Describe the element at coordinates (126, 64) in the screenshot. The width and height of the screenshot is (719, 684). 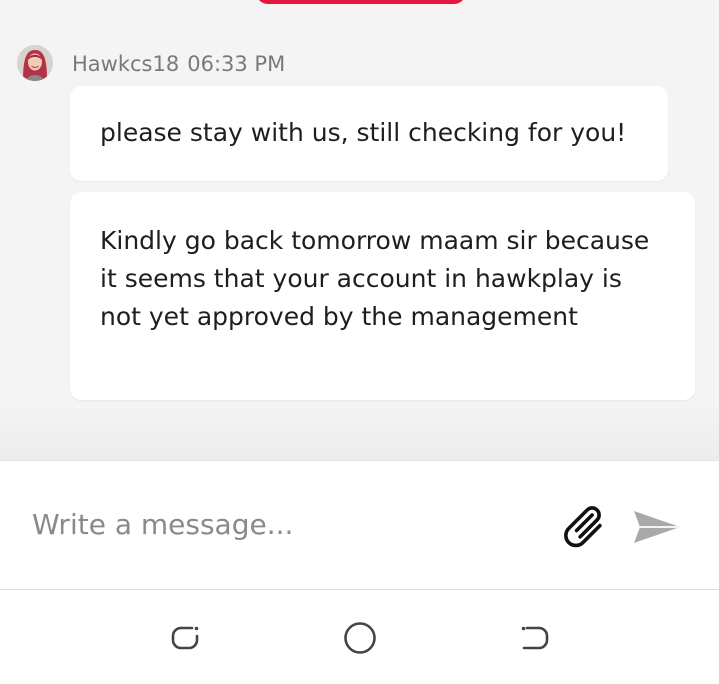
I see `sender-name: Hawkcs18` at that location.